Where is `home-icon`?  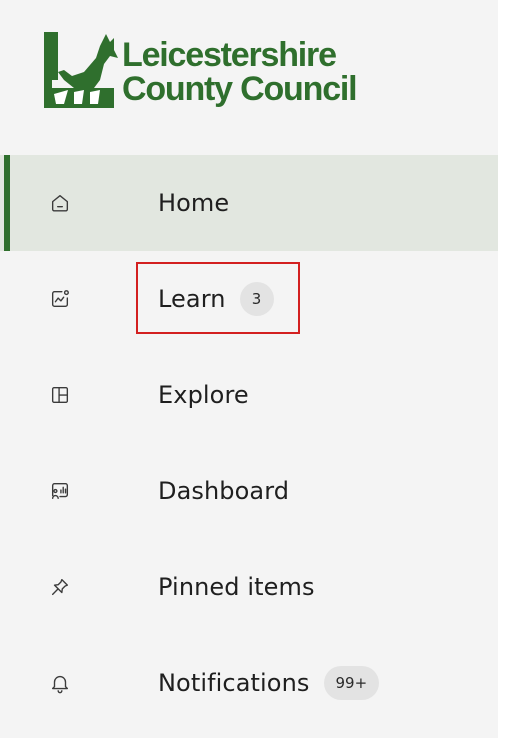
home-icon is located at coordinates (60, 203).